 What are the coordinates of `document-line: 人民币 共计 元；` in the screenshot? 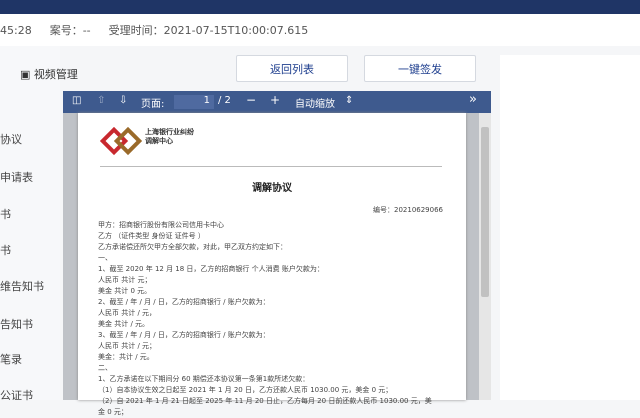 It's located at (125, 280).